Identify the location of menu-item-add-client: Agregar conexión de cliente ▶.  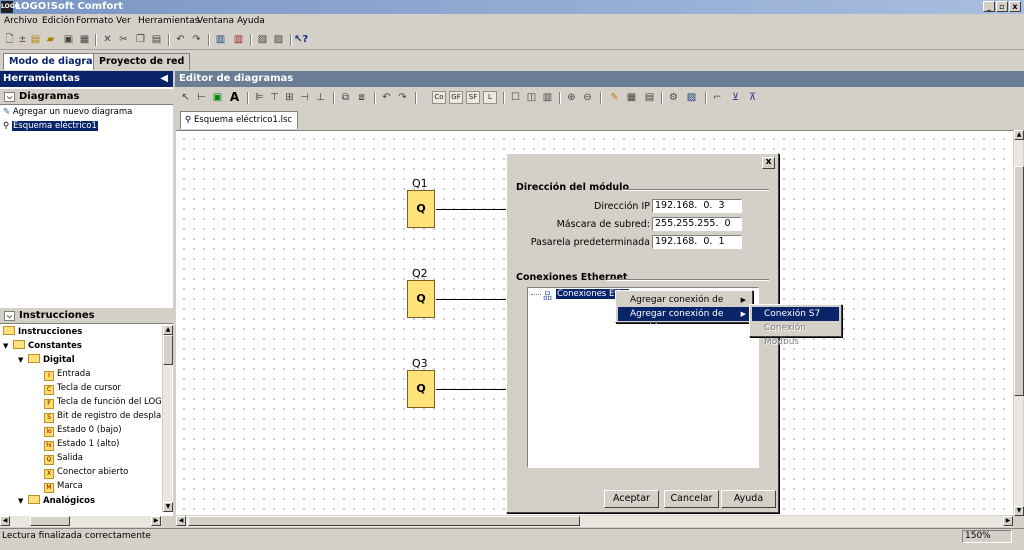
(684, 306).